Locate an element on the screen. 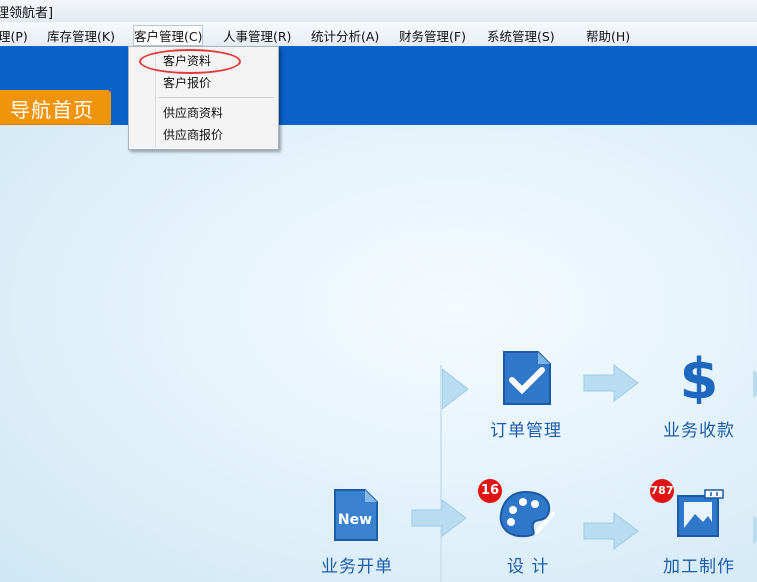  menu-item-customer: 客户管理(C) is located at coordinates (168, 35).